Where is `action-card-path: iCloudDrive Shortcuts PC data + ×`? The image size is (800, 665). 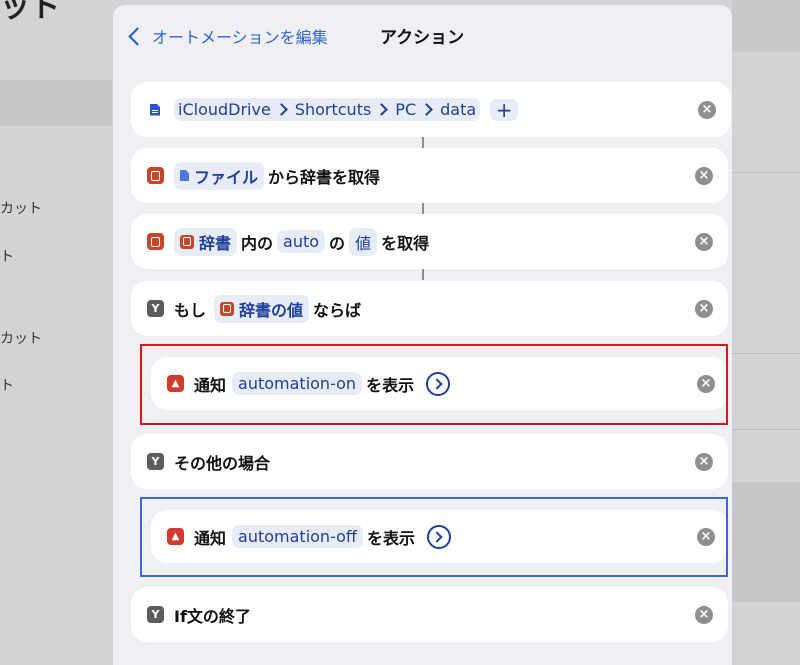 action-card-path: iCloudDrive Shortcuts PC data + × is located at coordinates (431, 109).